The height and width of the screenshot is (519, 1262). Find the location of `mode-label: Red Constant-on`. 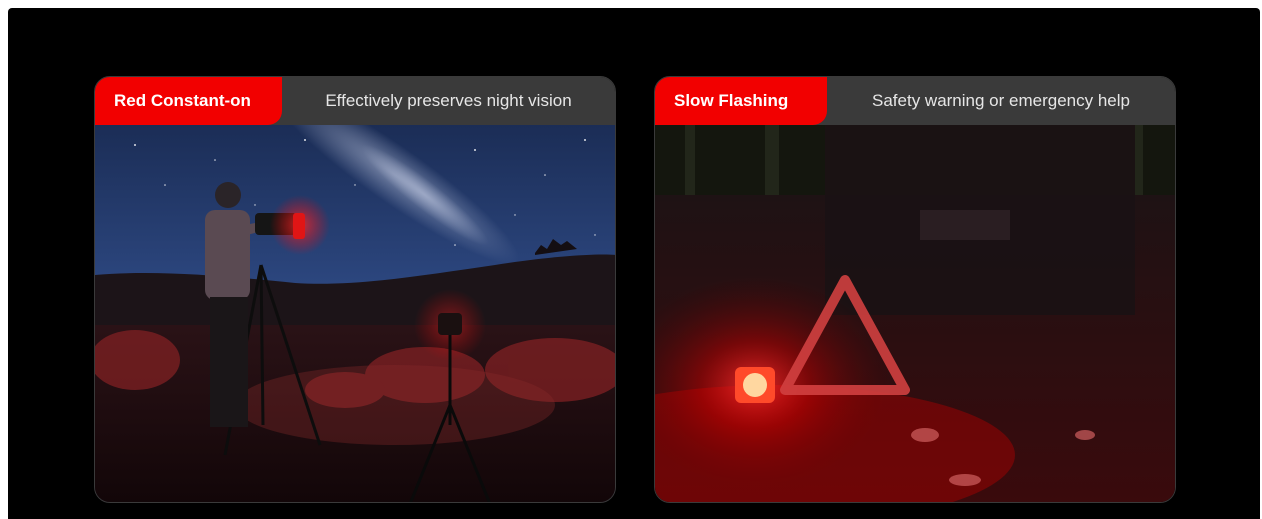

mode-label: Red Constant-on is located at coordinates (188, 101).